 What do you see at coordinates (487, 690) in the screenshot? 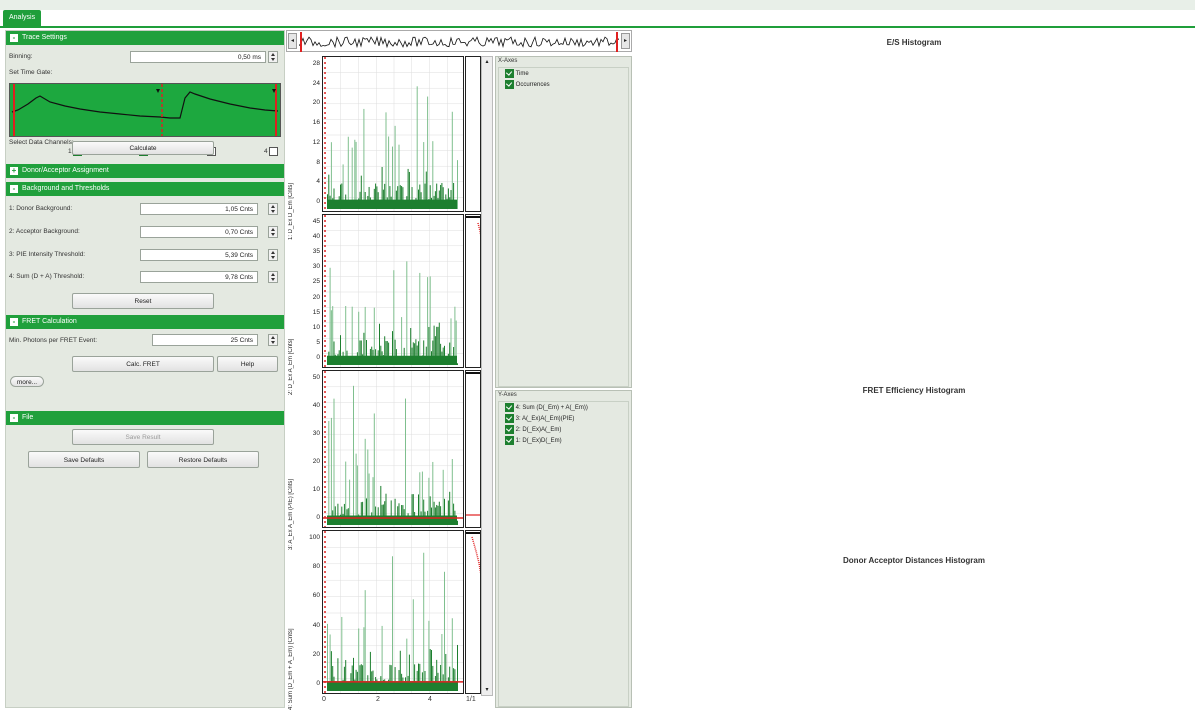
I see `scroll-down-icon: ▾` at bounding box center [487, 690].